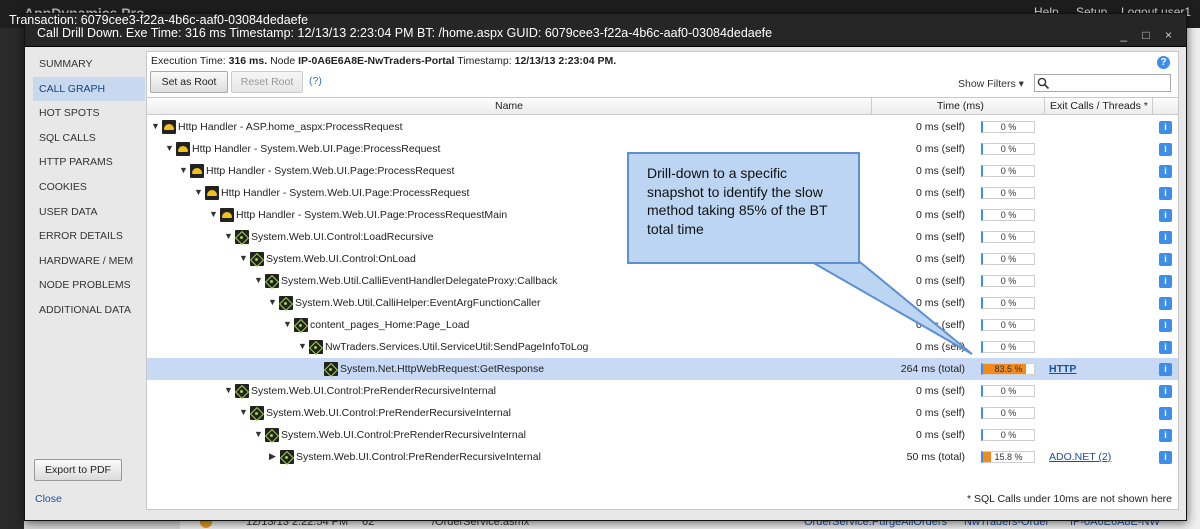 The height and width of the screenshot is (529, 1200). Describe the element at coordinates (48, 499) in the screenshot. I see `close-link: Close` at that location.